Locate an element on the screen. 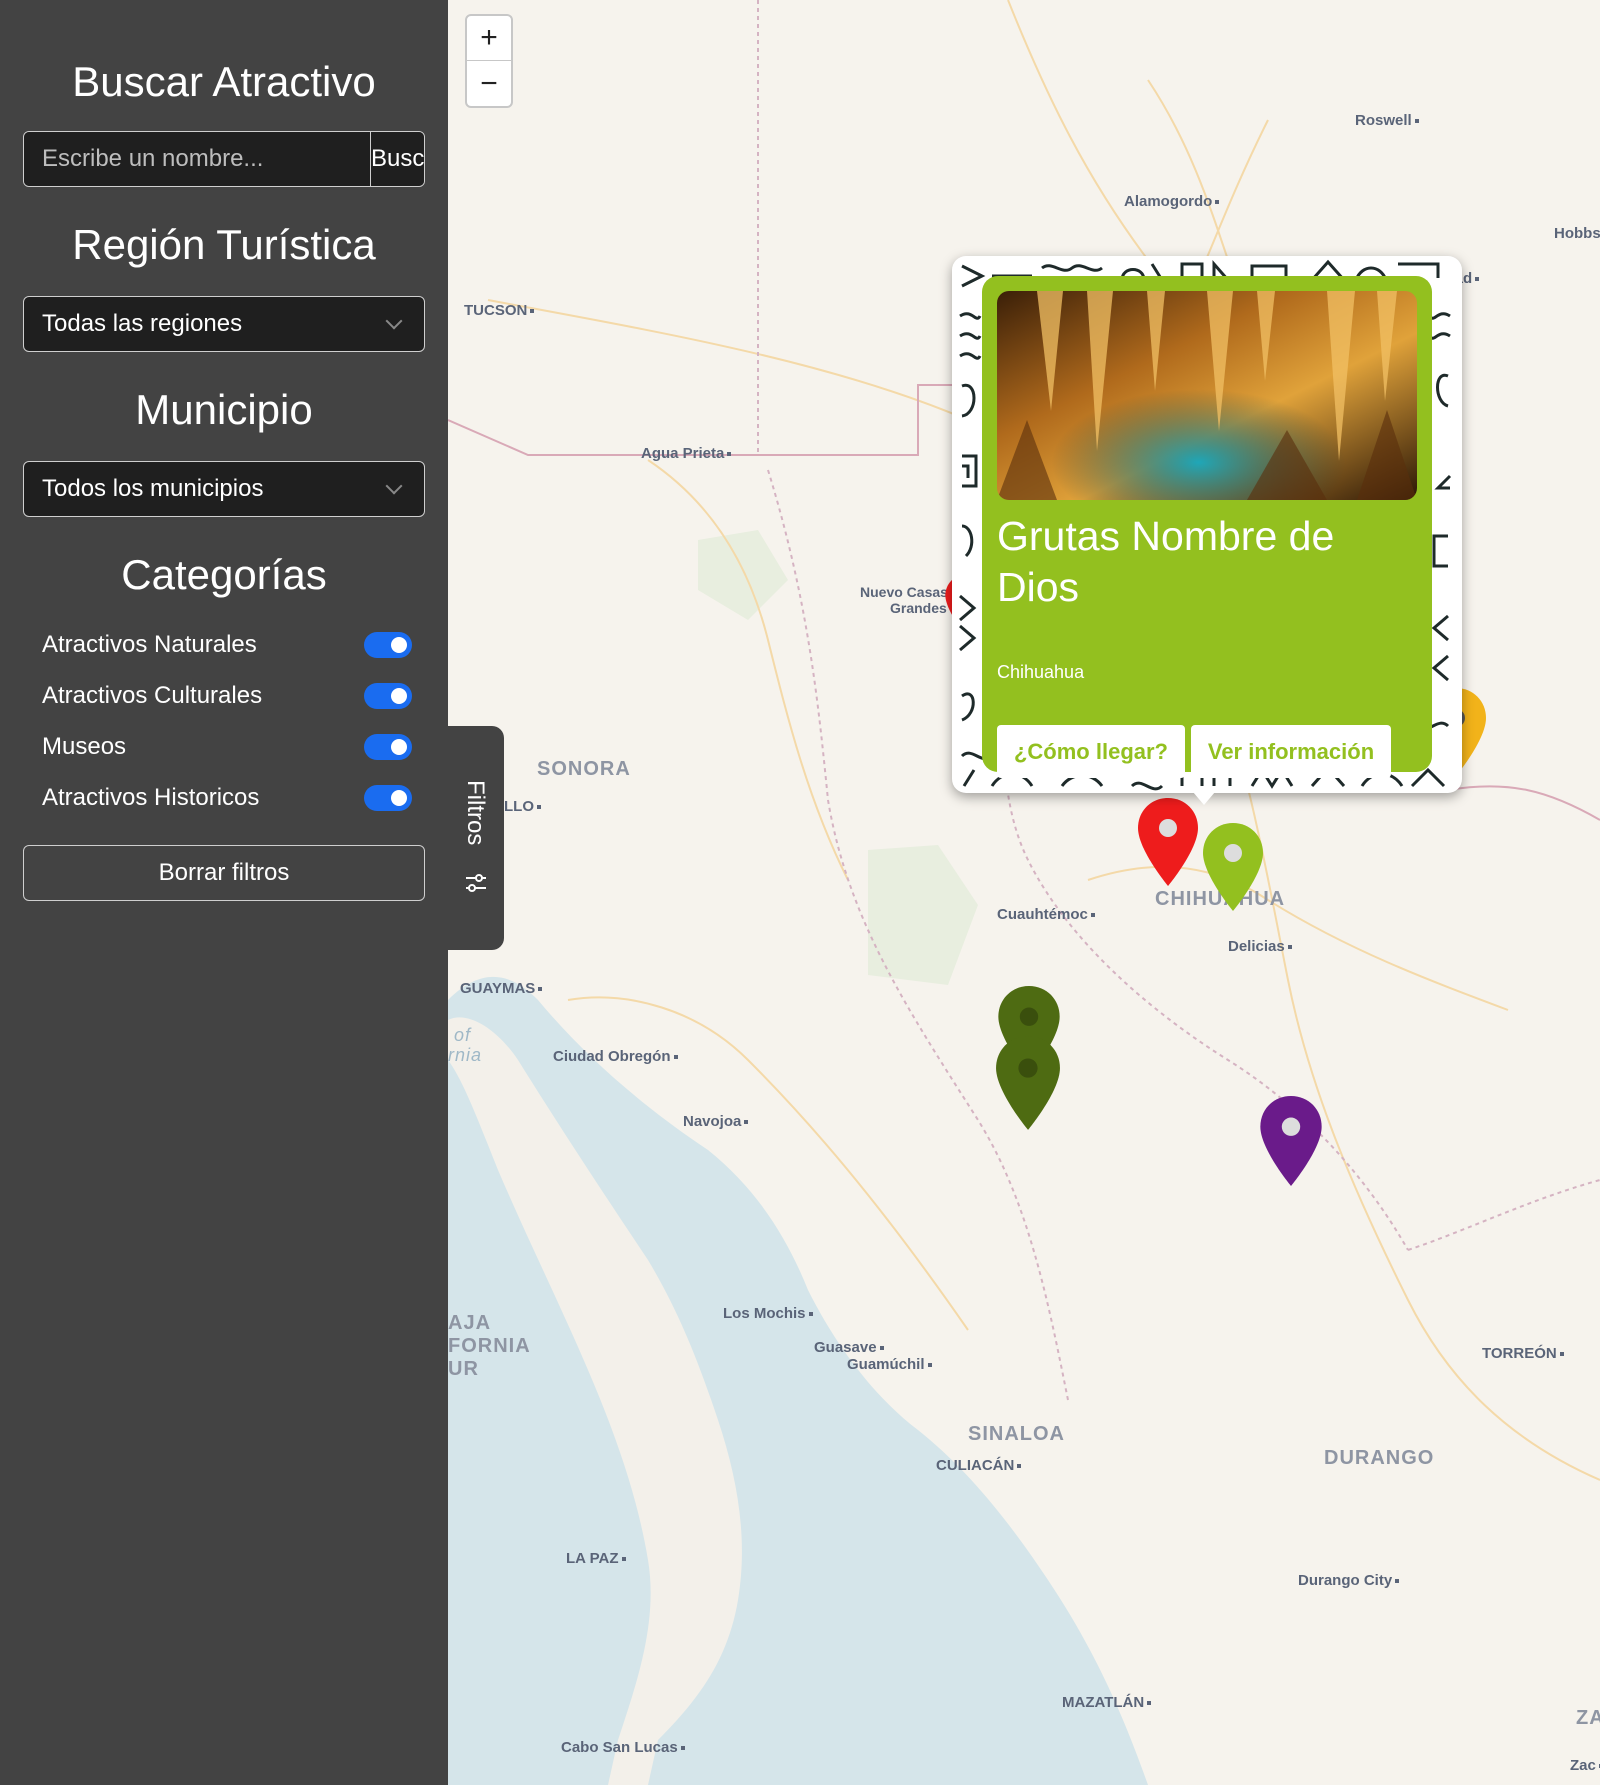 This screenshot has height=1785, width=1600. directions-button: ¿Cómo llegar? is located at coordinates (1091, 751).